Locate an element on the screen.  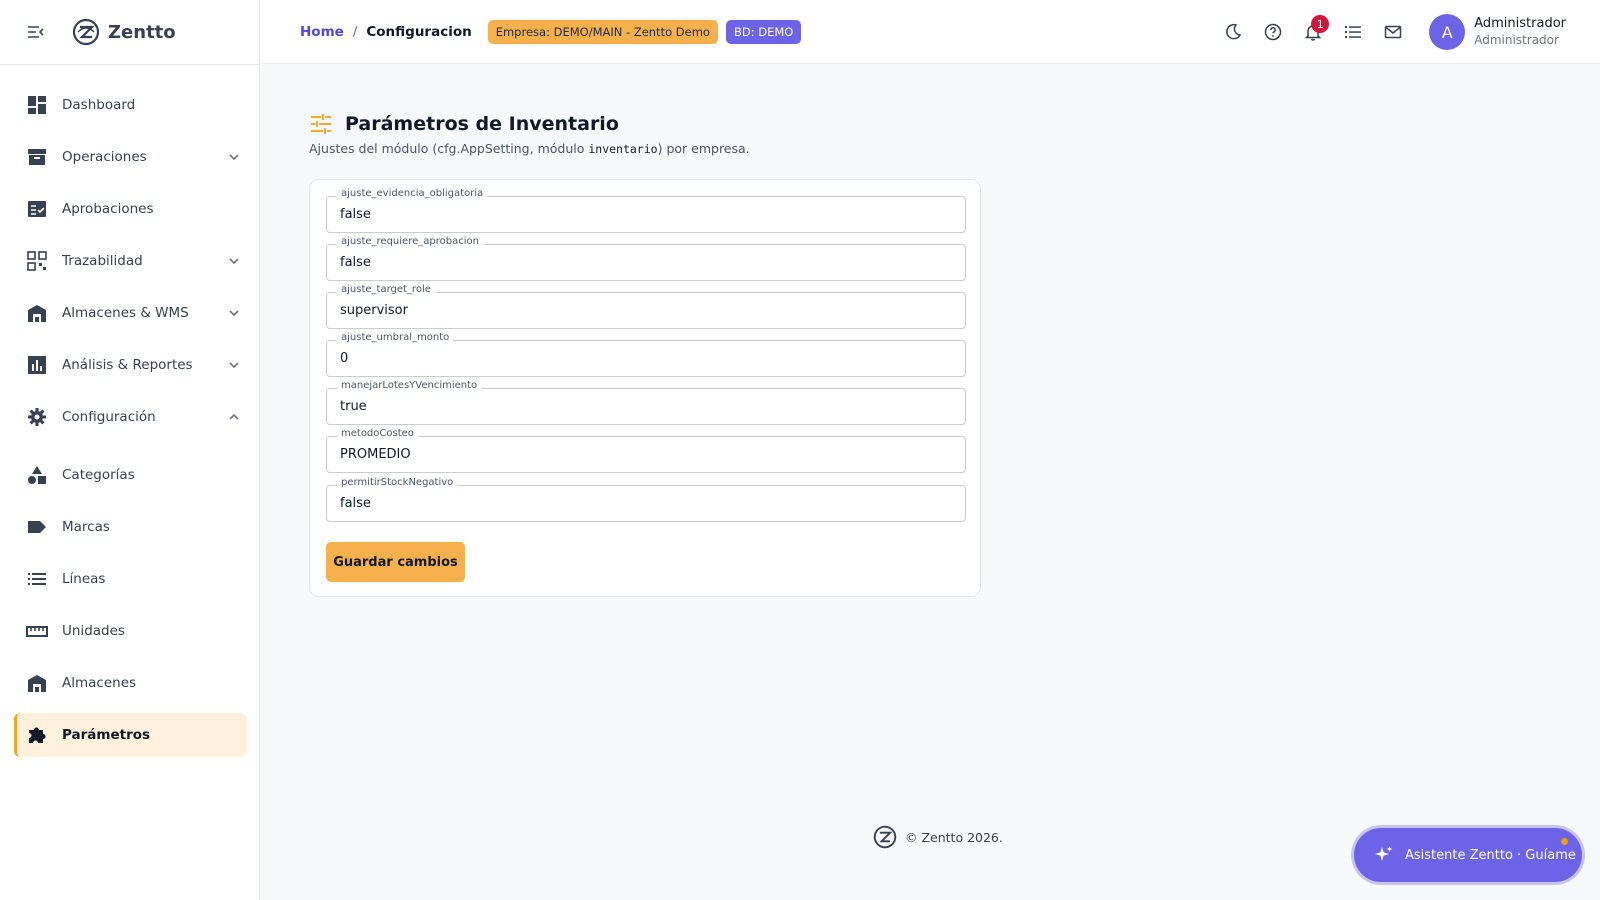
breadcrumb: Home / Configuracion is located at coordinates (386, 32).